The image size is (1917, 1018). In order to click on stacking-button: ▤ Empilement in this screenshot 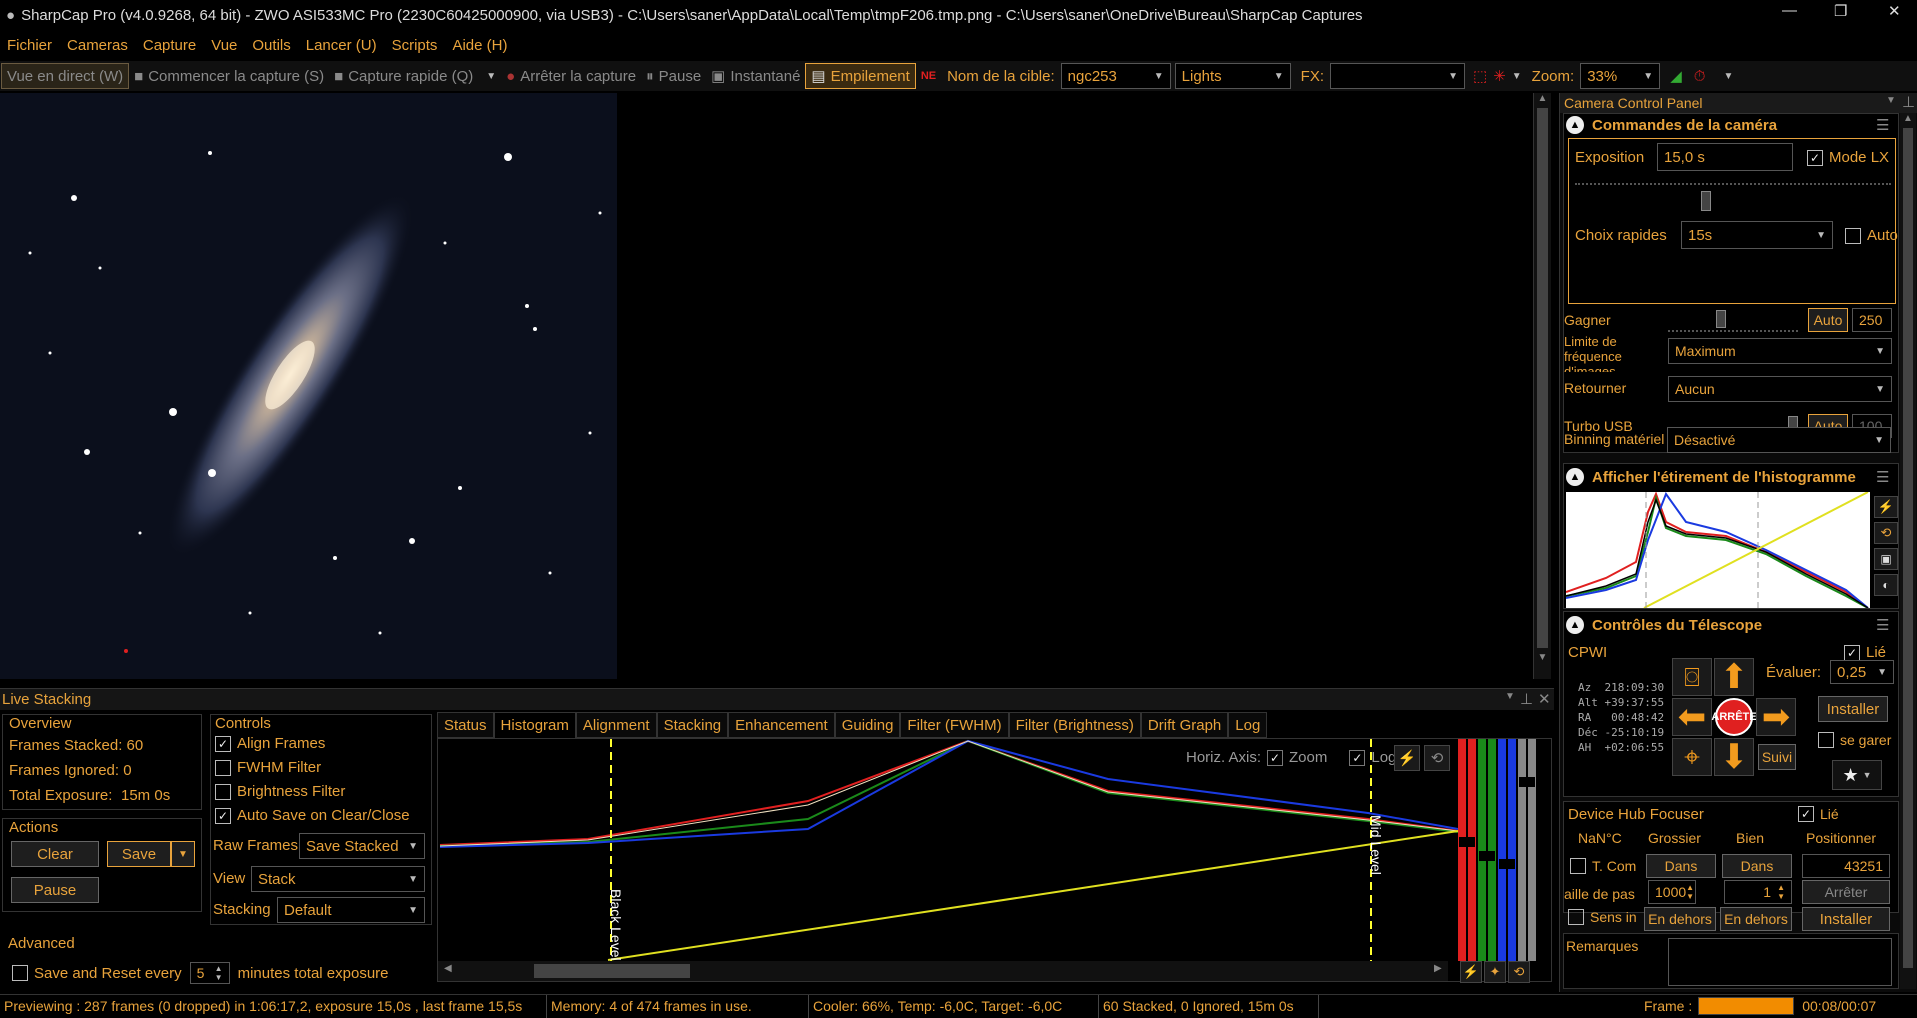, I will do `click(860, 76)`.